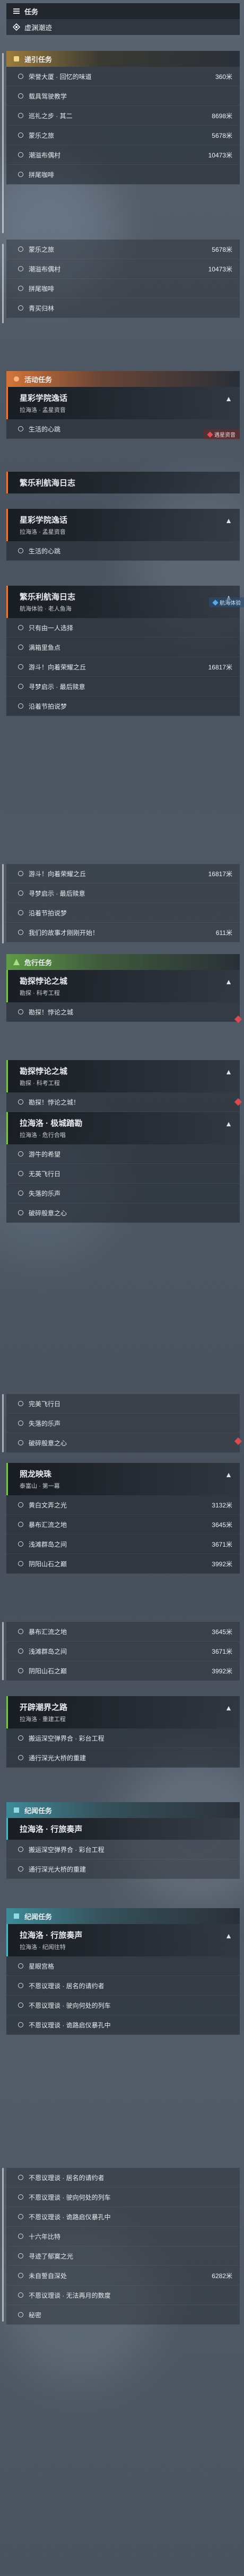 This screenshot has height=2576, width=244. Describe the element at coordinates (123, 962) in the screenshot. I see `main-section-header: 危行任务` at that location.